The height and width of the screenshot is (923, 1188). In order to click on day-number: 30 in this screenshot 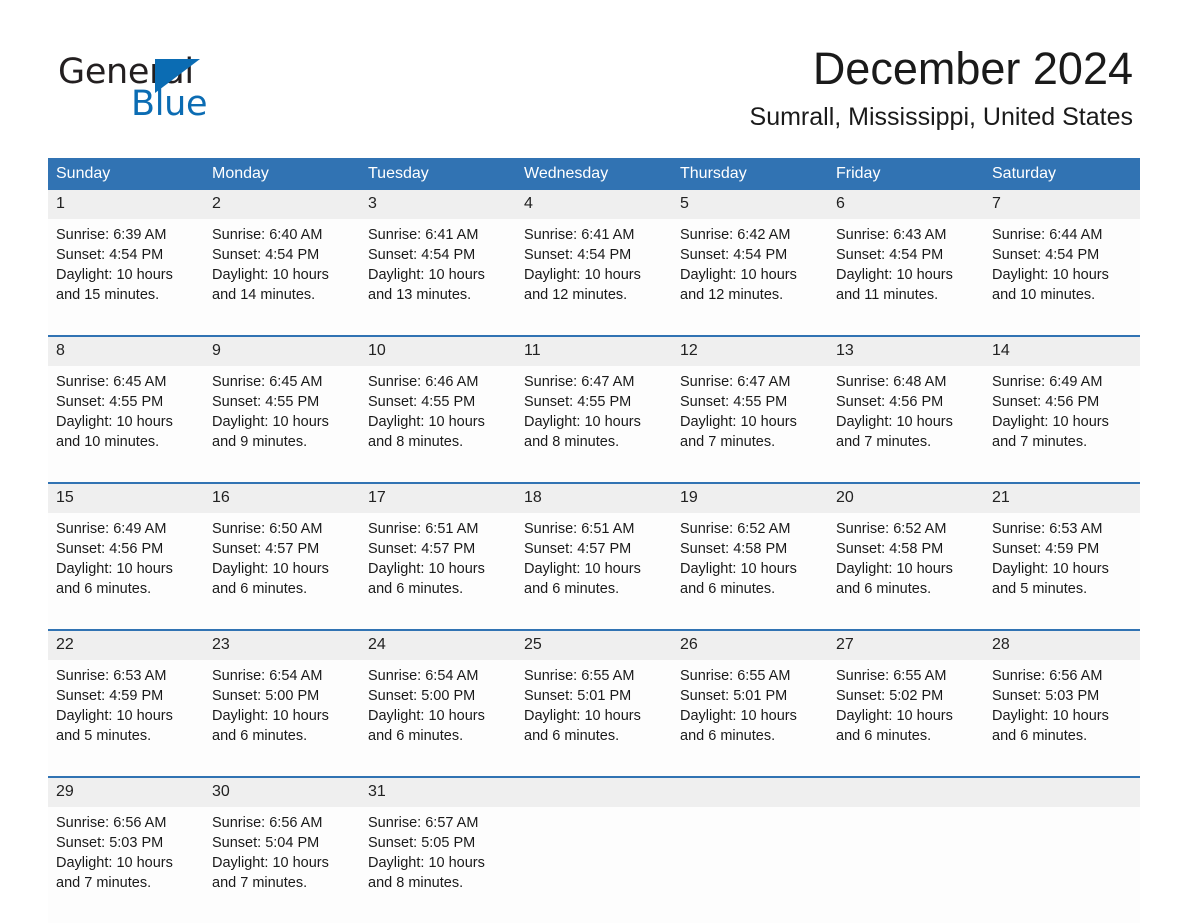, I will do `click(282, 791)`.